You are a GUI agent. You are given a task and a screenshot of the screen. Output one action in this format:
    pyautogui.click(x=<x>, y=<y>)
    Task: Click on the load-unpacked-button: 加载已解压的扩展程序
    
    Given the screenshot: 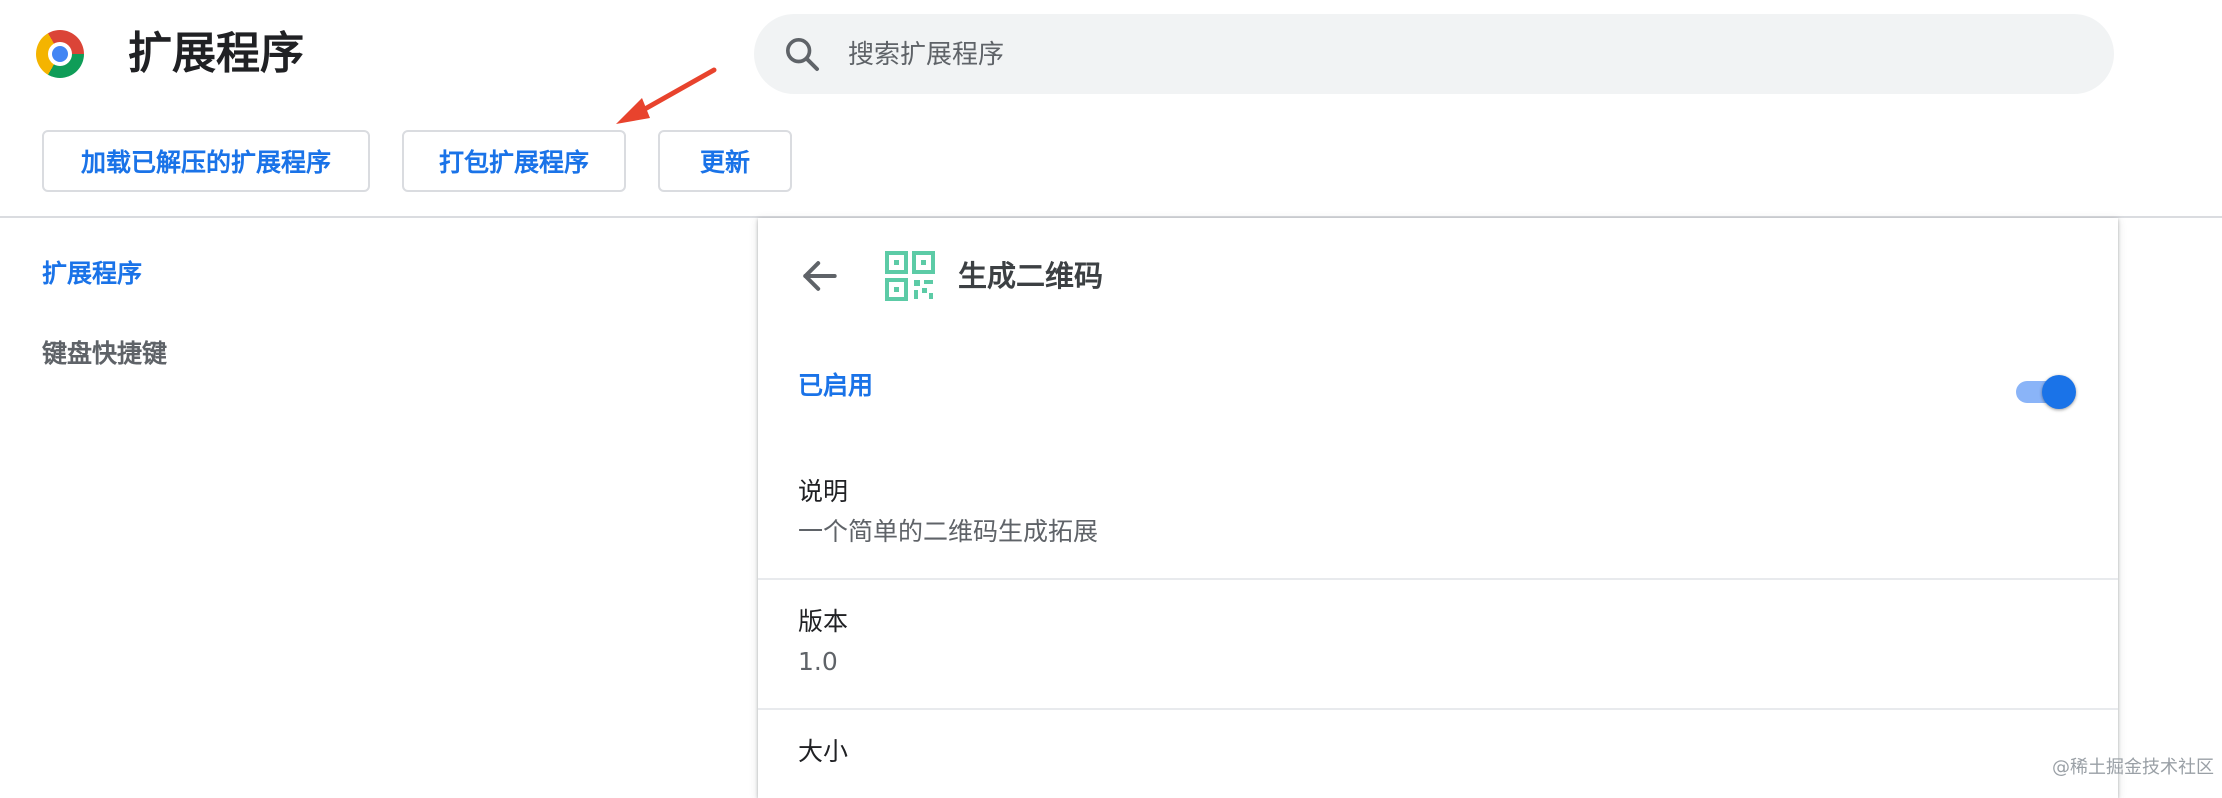 What is the action you would take?
    pyautogui.click(x=206, y=161)
    